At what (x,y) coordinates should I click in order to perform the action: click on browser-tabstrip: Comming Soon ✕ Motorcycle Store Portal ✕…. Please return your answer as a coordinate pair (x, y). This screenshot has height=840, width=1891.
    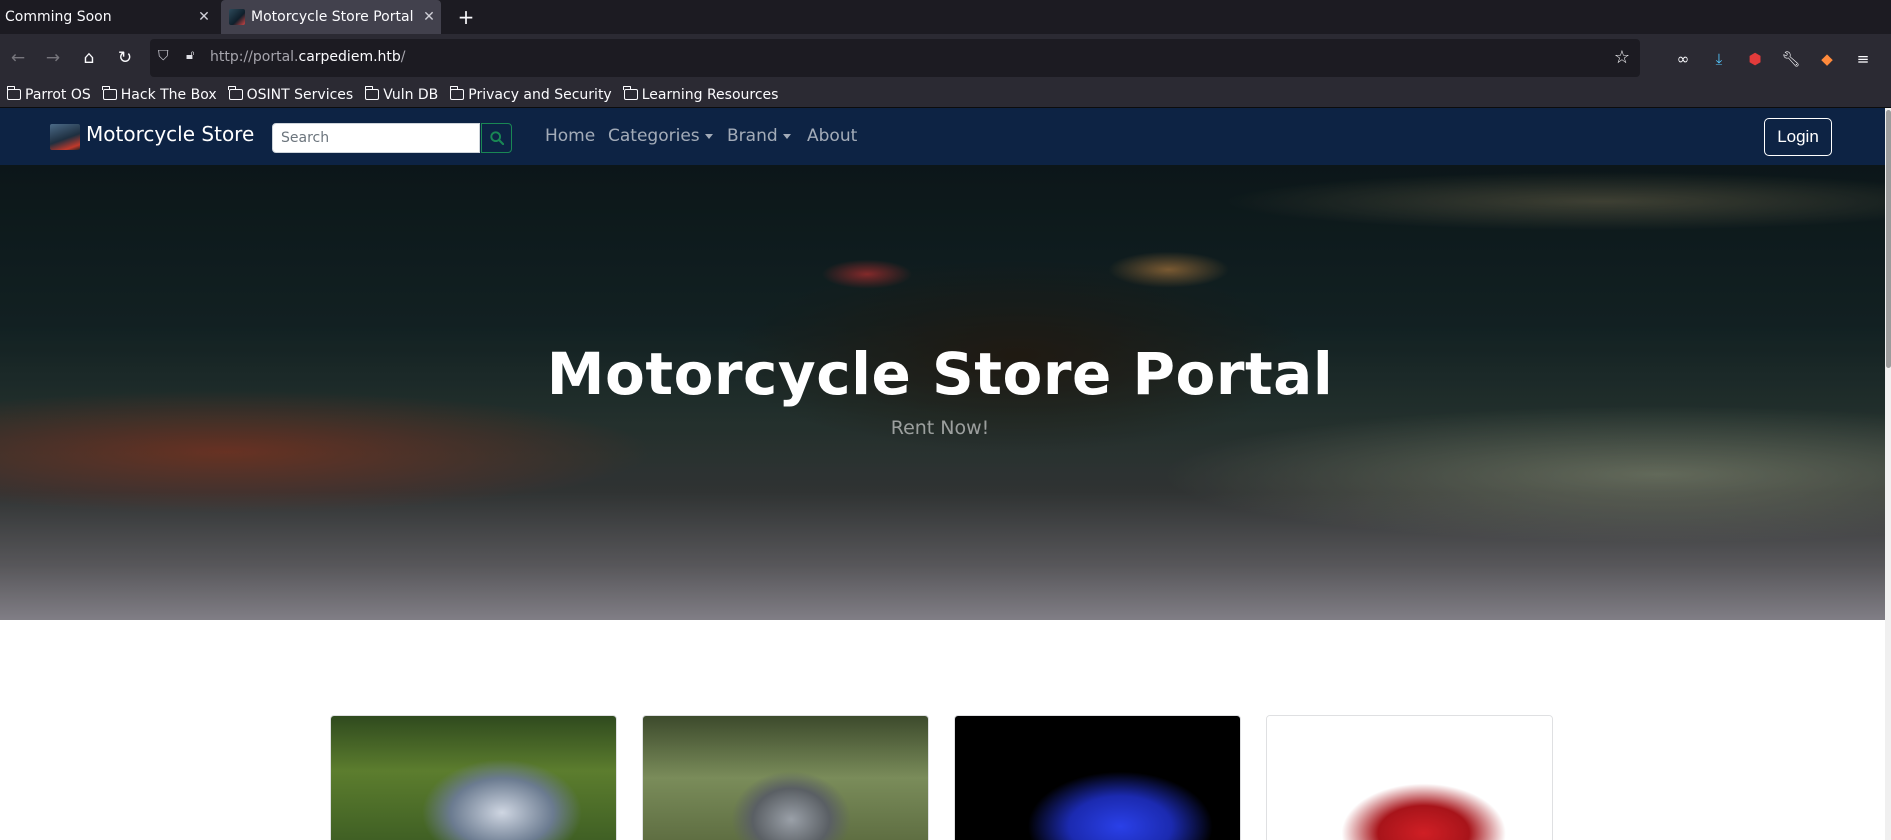
    Looking at the image, I should click on (945, 17).